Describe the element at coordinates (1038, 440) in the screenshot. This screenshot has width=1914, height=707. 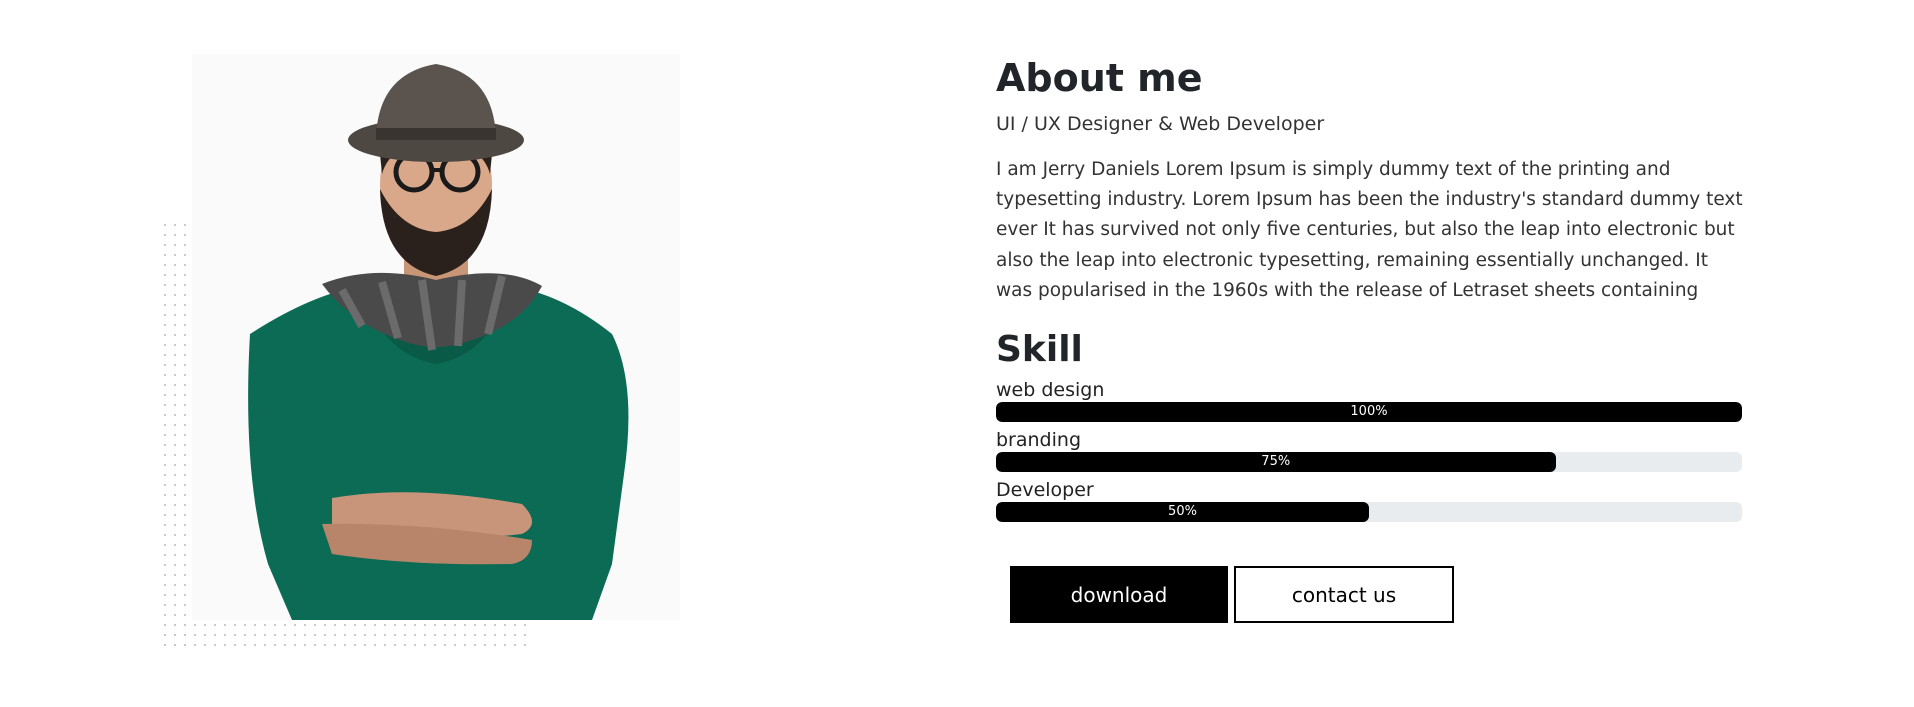
I see `skill-label: branding` at that location.